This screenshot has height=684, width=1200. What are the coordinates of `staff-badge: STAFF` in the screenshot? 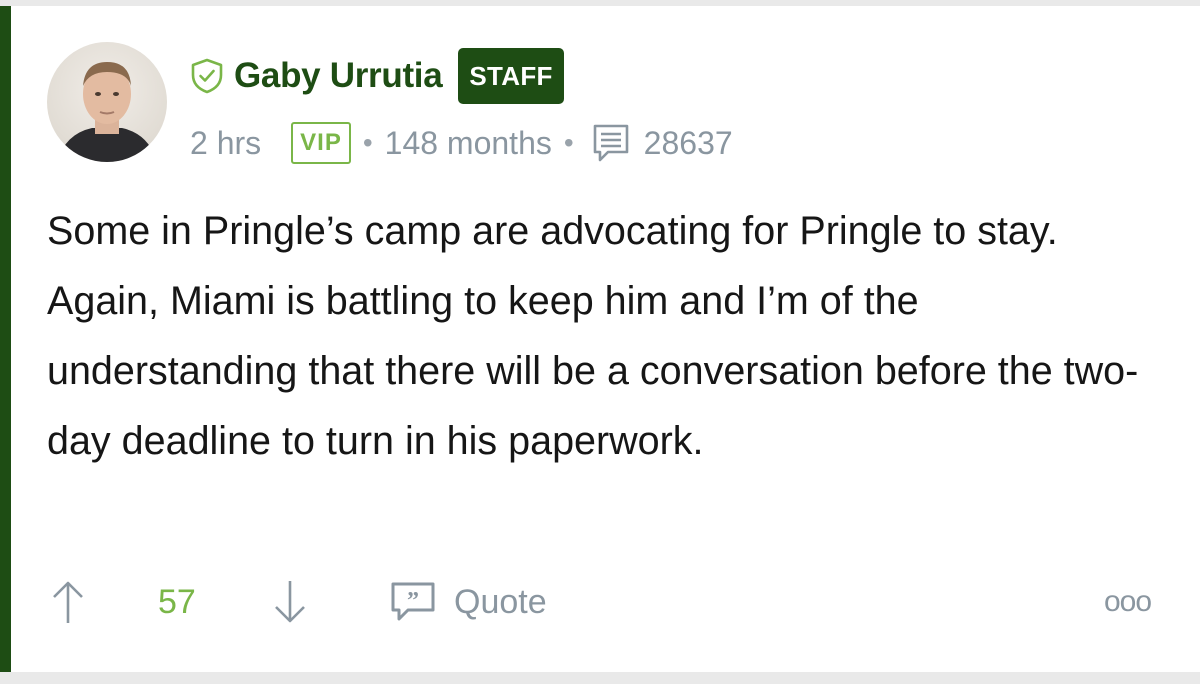 It's located at (511, 76).